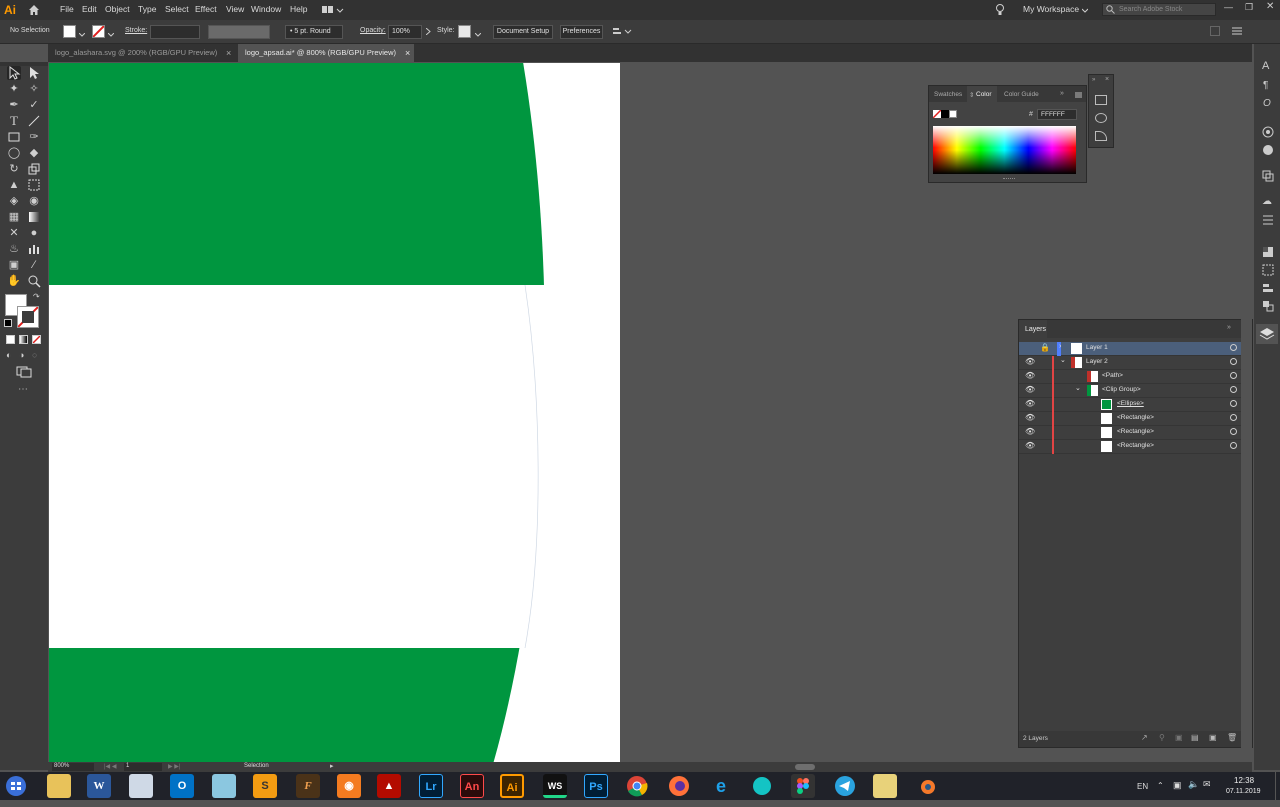 The height and width of the screenshot is (807, 1280). Describe the element at coordinates (14, 217) in the screenshot. I see `perspective-grid-tool-icon: ▦` at that location.